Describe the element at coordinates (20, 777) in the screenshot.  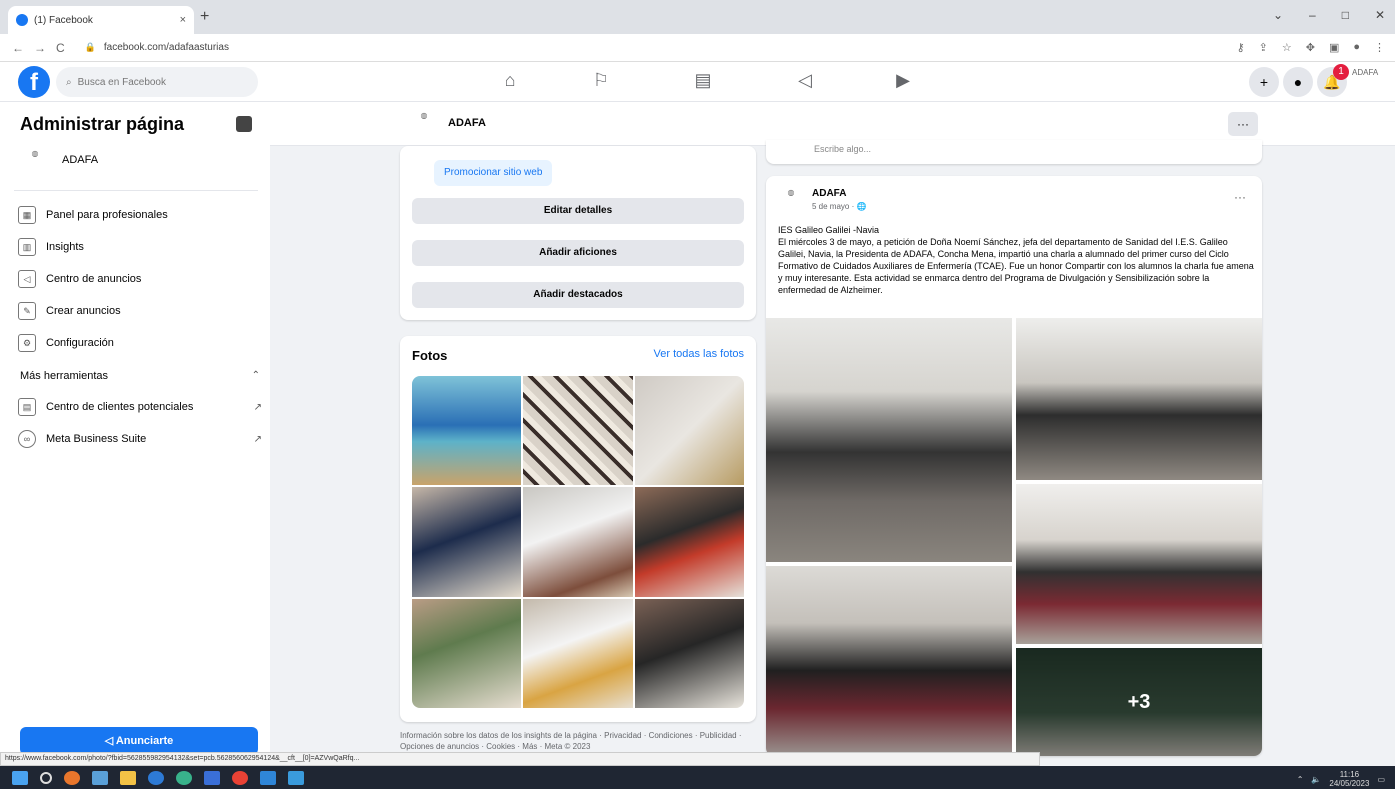
I see `windows-start-icon` at that location.